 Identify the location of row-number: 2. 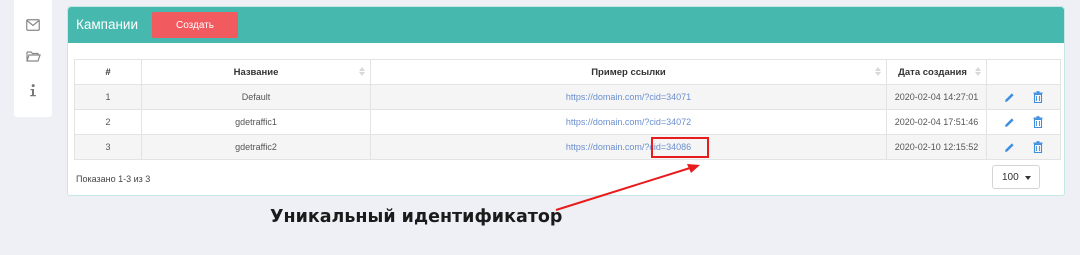
(108, 122).